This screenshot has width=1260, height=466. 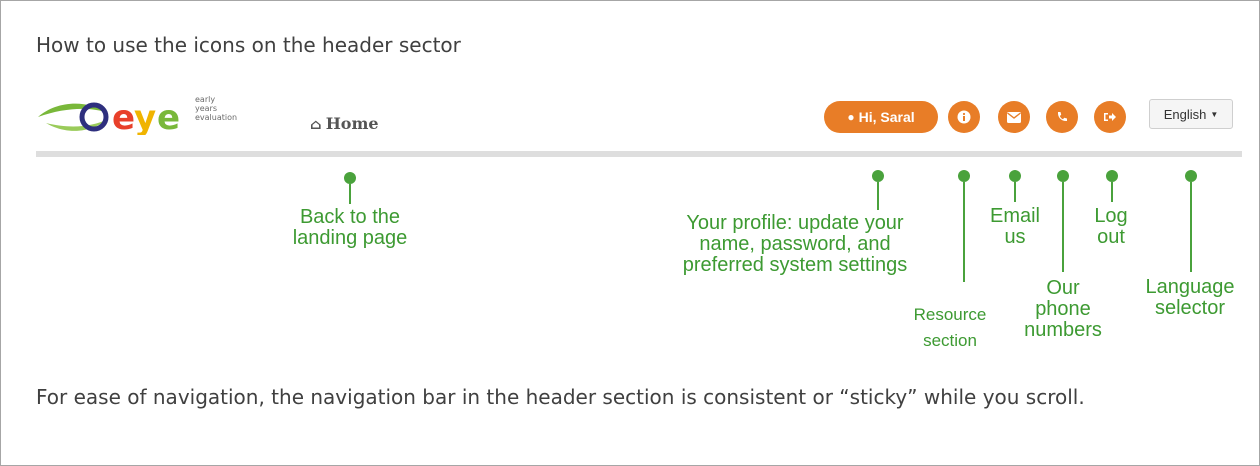 What do you see at coordinates (639, 154) in the screenshot?
I see `header-divider` at bounding box center [639, 154].